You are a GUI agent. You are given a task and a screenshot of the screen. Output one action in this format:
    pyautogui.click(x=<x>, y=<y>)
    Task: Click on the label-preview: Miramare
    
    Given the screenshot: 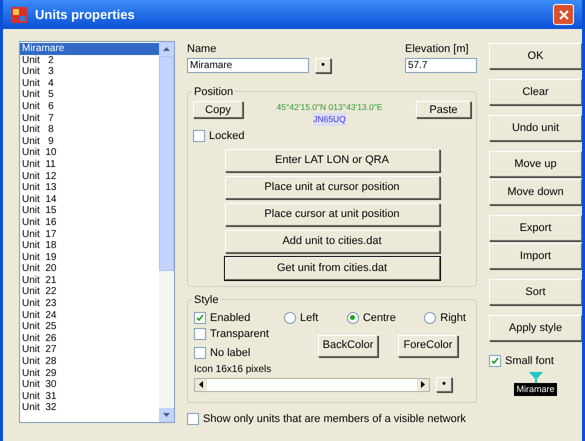 What is the action you would take?
    pyautogui.click(x=535, y=389)
    